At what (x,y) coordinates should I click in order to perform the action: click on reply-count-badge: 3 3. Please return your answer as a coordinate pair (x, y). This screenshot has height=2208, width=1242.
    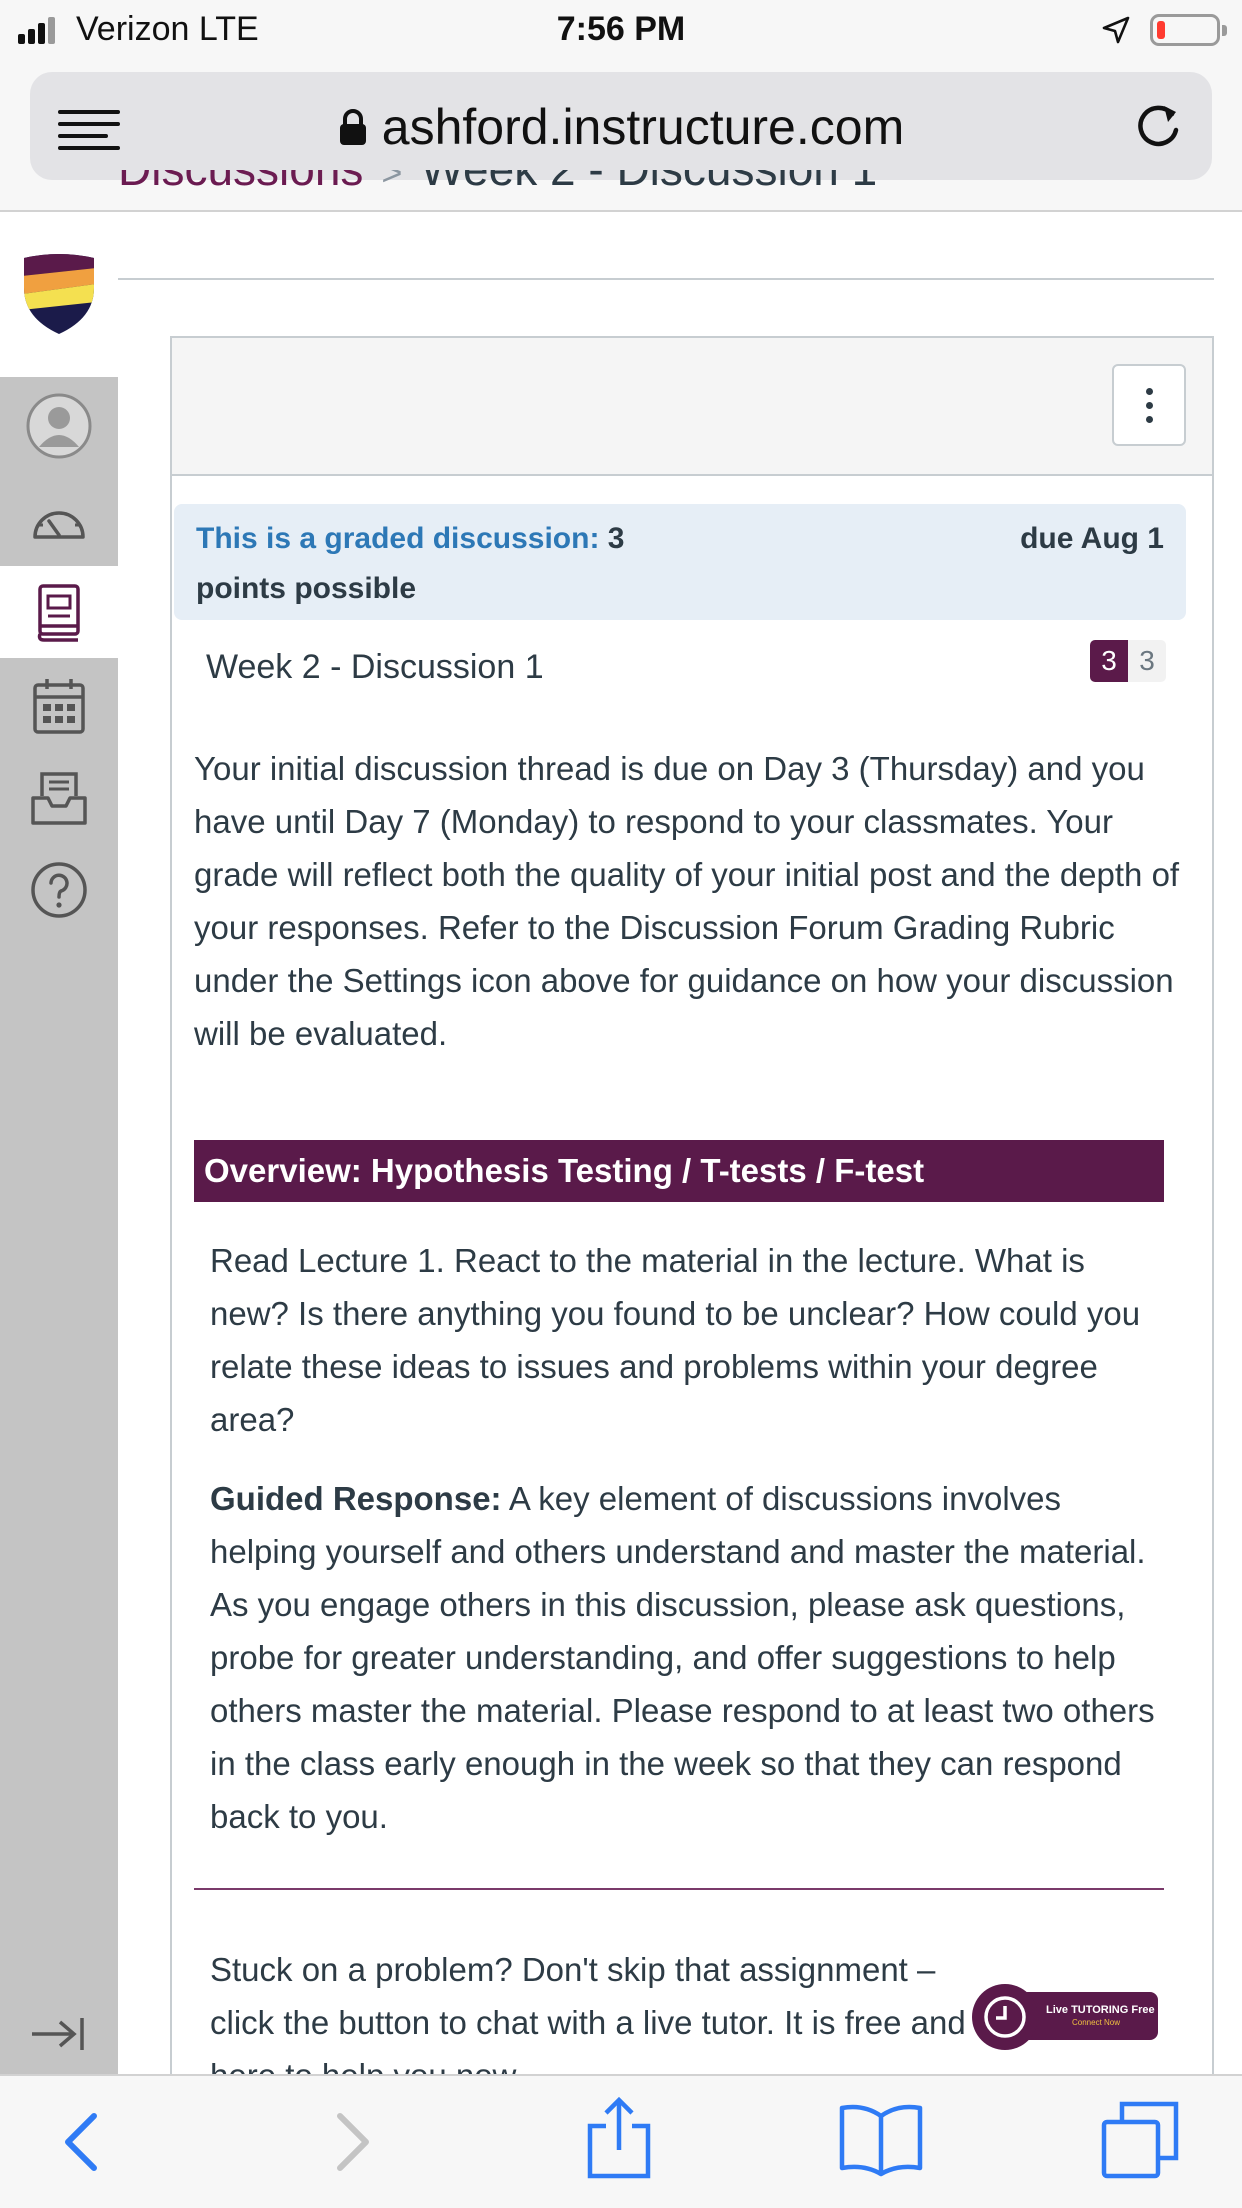
    Looking at the image, I should click on (1128, 661).